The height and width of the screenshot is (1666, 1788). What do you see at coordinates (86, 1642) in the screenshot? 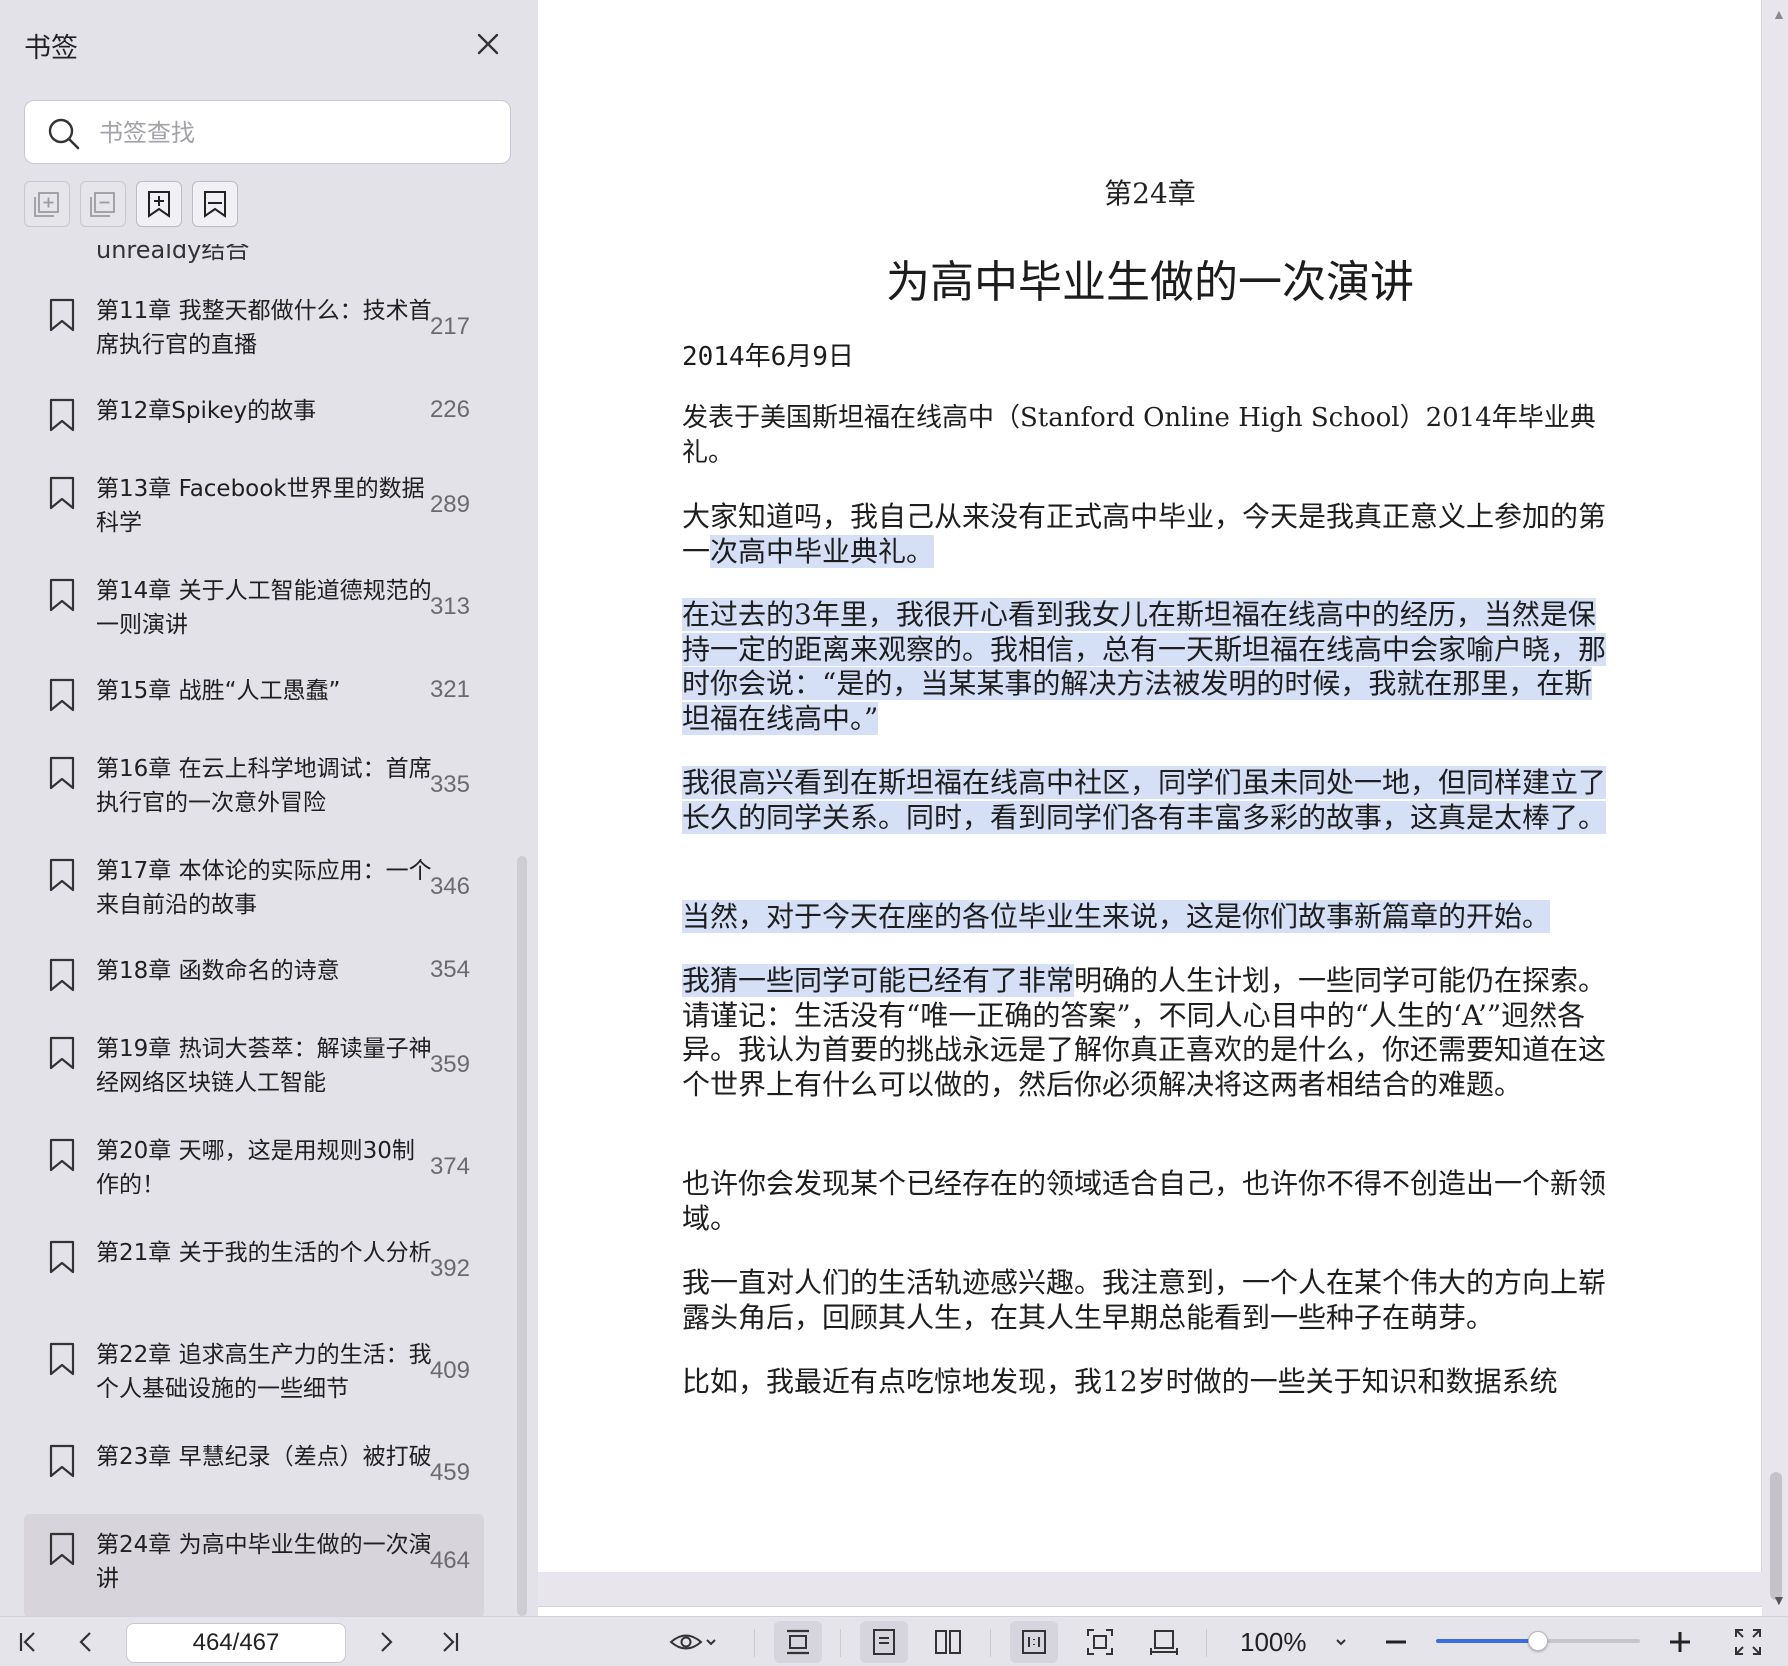
I see `previous-page-button` at bounding box center [86, 1642].